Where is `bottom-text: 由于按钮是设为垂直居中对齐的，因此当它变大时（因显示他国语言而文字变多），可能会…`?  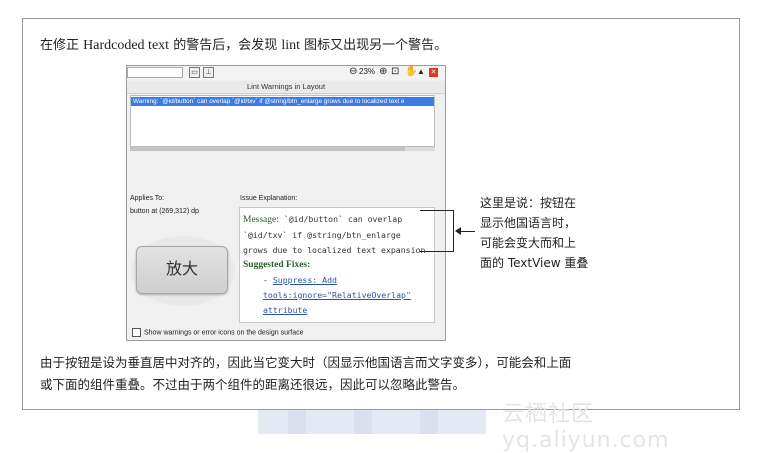
bottom-text: 由于按钮是设为垂直居中对齐的，因此当它变大时（因显示他国语言而文字变多），可能会… is located at coordinates (380, 374).